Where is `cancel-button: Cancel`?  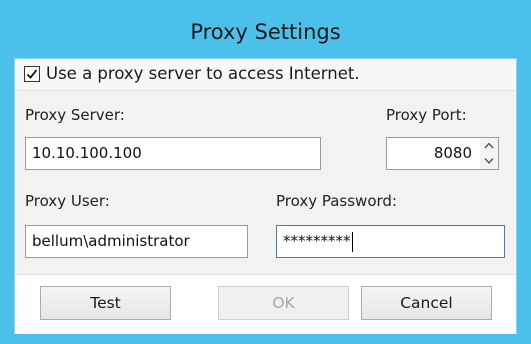
cancel-button: Cancel is located at coordinates (426, 303).